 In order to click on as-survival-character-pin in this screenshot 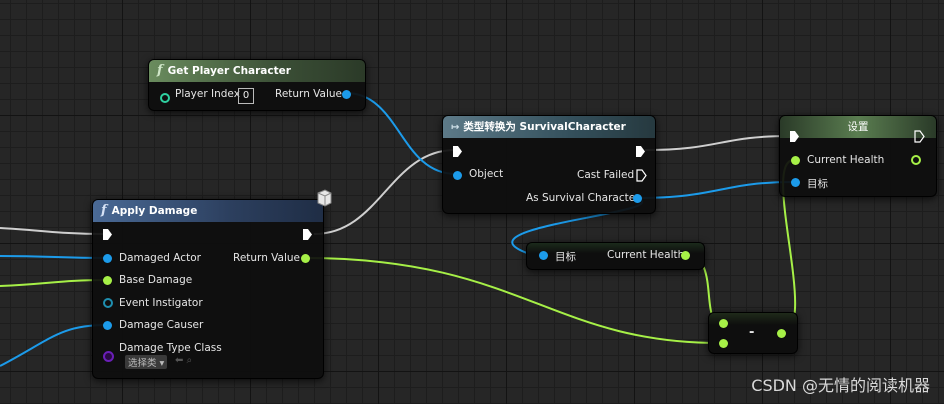, I will do `click(637, 198)`.